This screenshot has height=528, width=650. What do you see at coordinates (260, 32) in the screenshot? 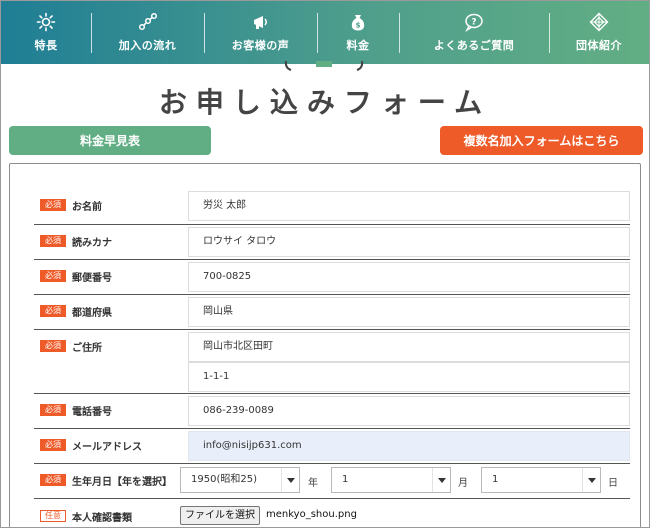
I see `nav-item-voices: お客様の声` at bounding box center [260, 32].